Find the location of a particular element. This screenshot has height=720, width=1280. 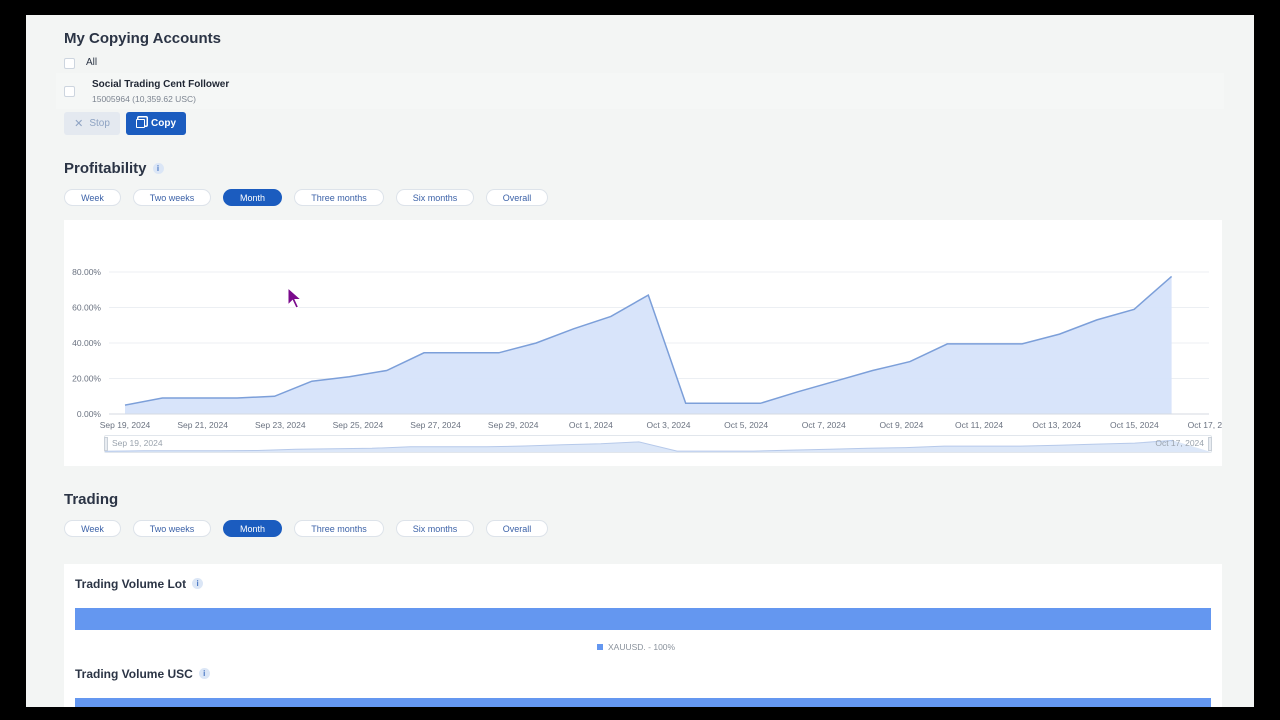

trading-tab-month: Month is located at coordinates (252, 528).